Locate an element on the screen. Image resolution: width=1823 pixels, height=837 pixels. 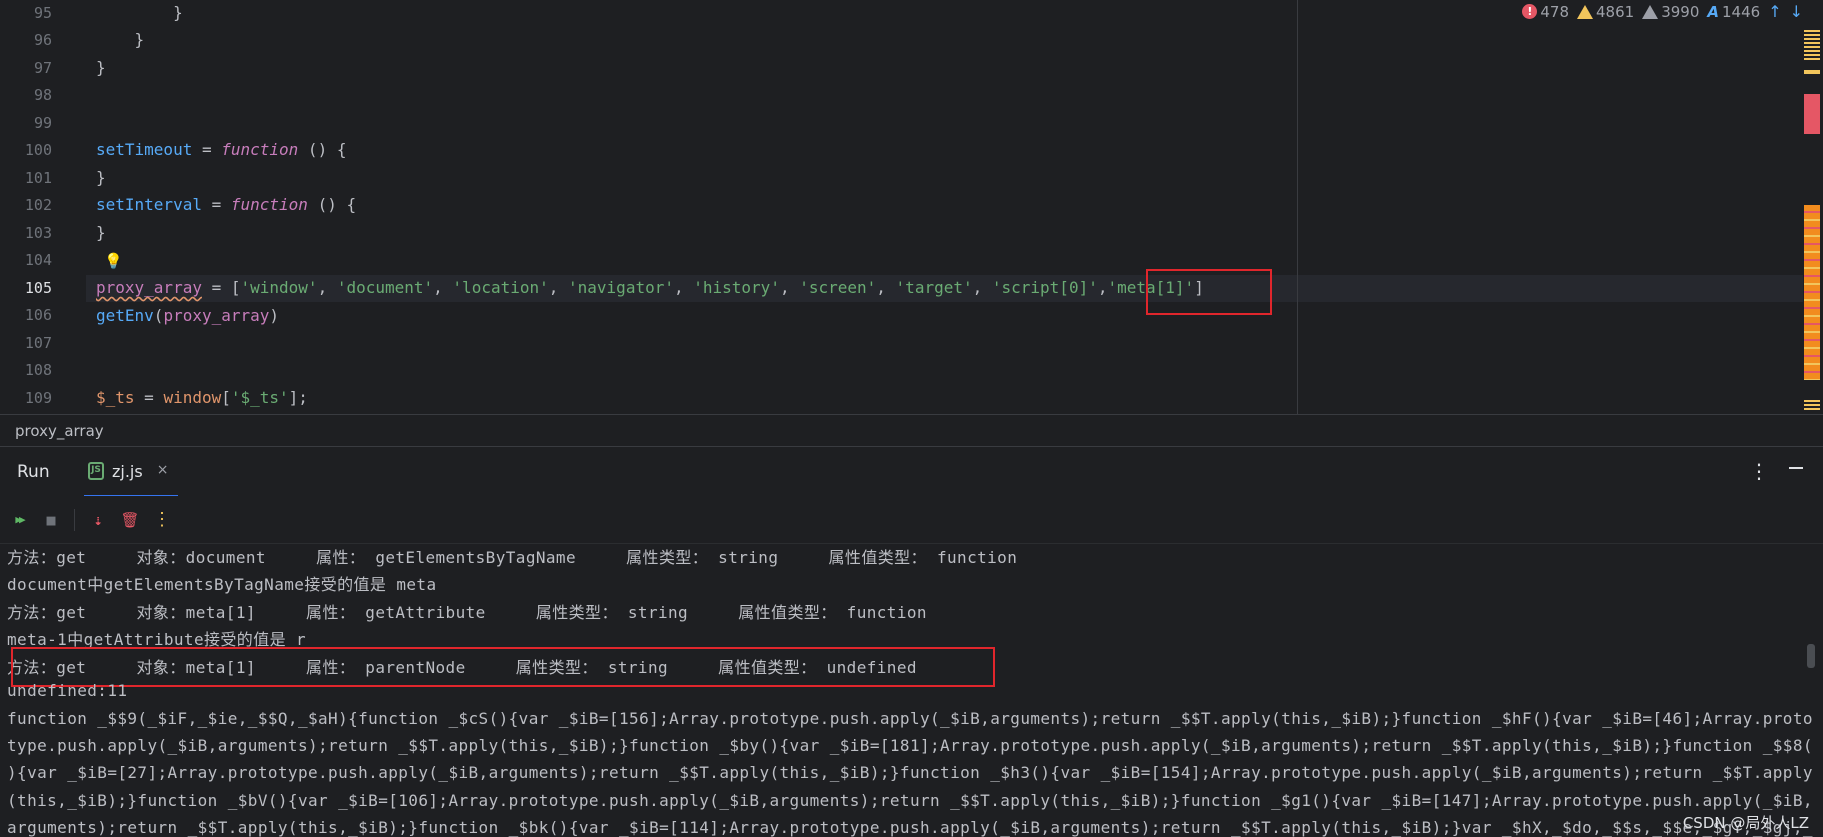
error-icon: ! is located at coordinates (1530, 11).